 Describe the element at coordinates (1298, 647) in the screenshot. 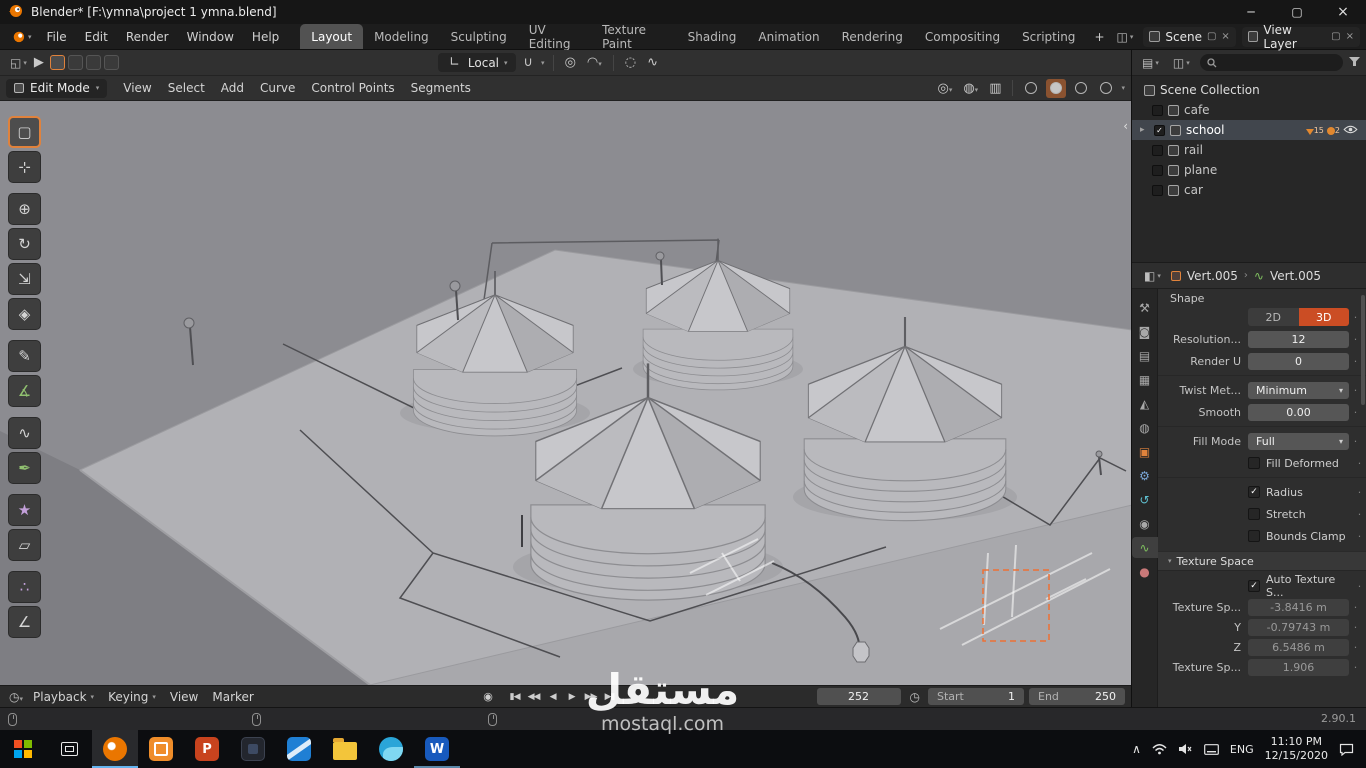

I see `texture-location-z-field: 6.5486 m` at that location.